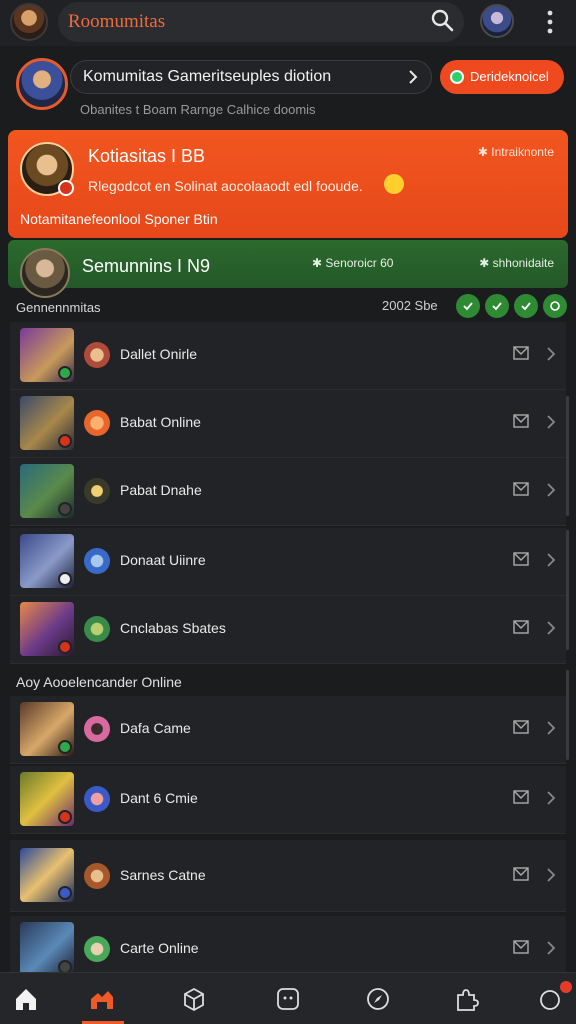 Image resolution: width=576 pixels, height=1024 pixels. Describe the element at coordinates (66, 188) in the screenshot. I see `featured-badge` at that location.